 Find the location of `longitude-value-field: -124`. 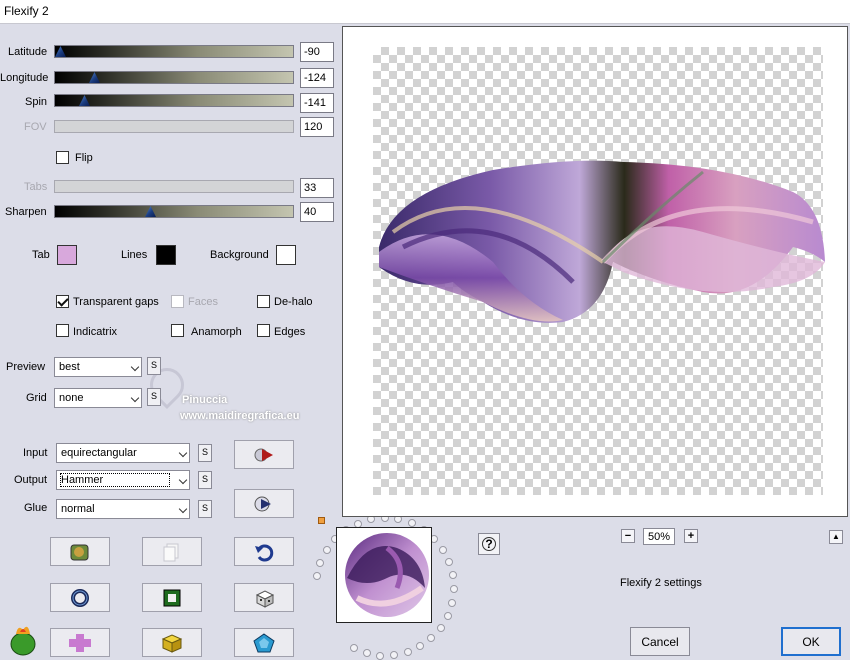

longitude-value-field: -124 is located at coordinates (317, 78).